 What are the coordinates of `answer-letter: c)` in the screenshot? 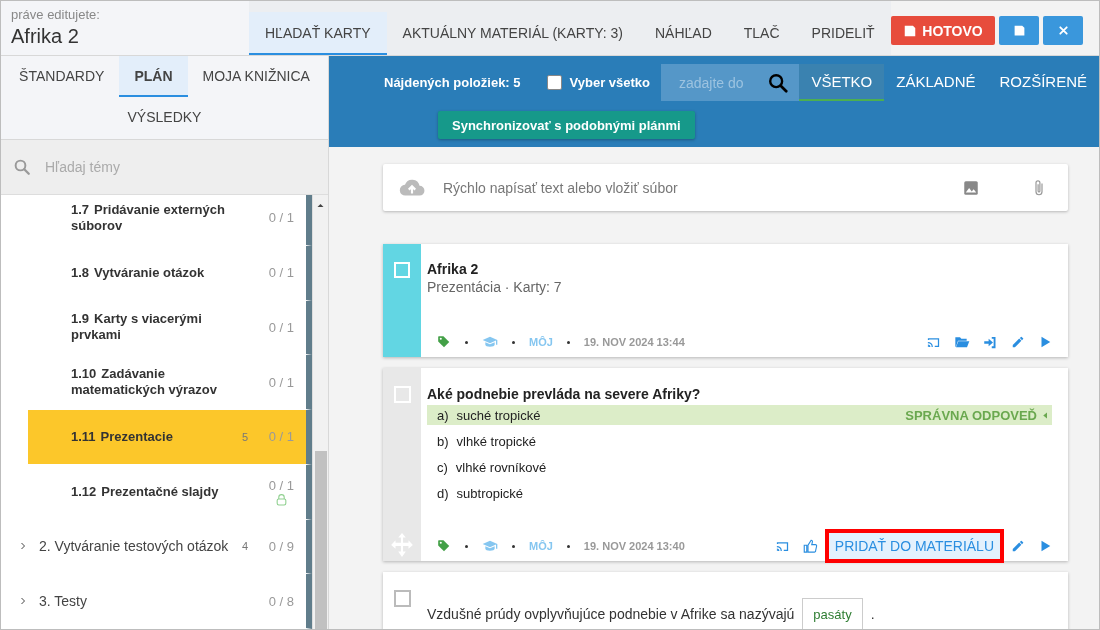 It's located at (442, 467).